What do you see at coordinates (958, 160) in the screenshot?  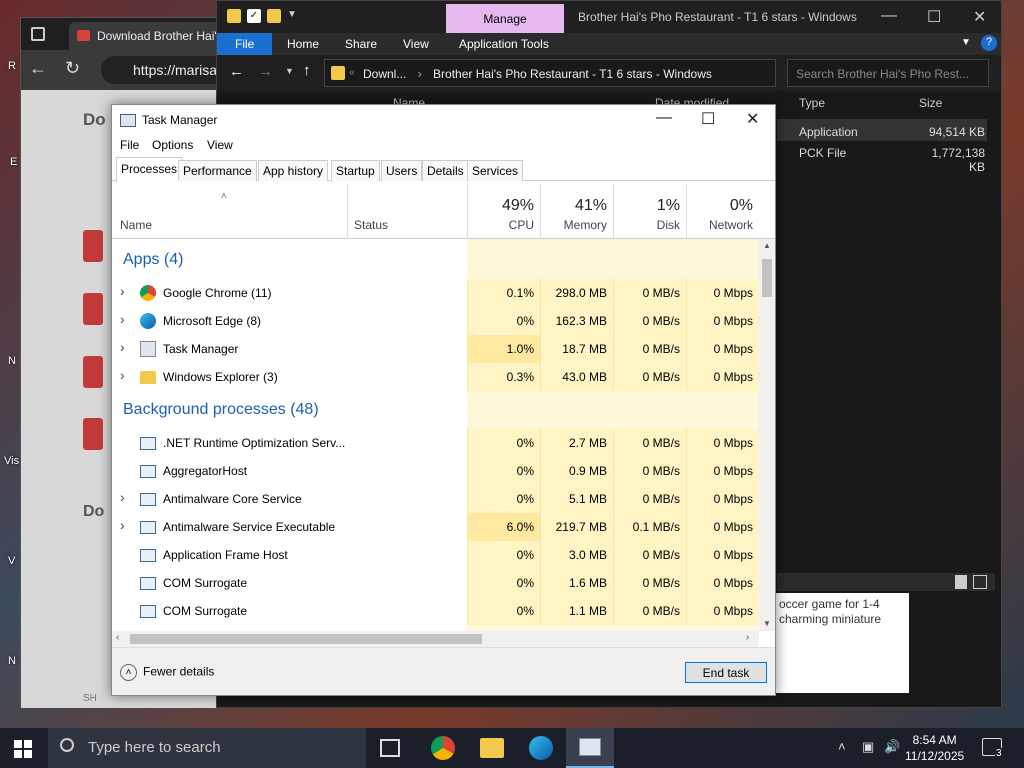 I see `file-size: 1,772,138 KB` at bounding box center [958, 160].